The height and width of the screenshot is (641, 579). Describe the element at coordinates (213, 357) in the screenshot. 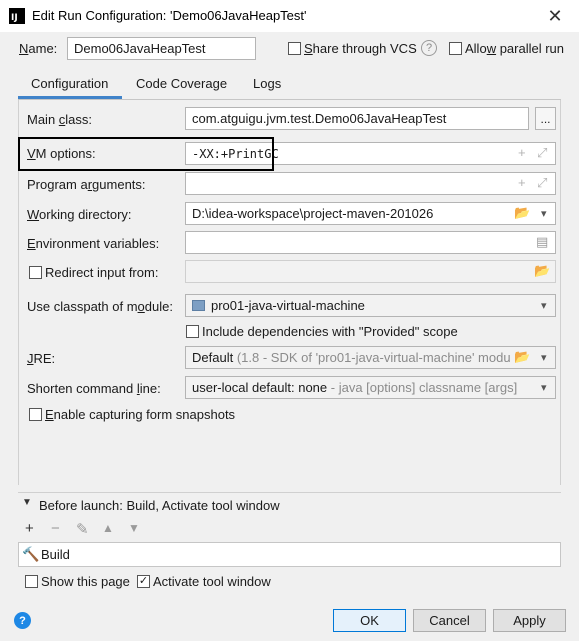

I see `jre-value: Default` at that location.